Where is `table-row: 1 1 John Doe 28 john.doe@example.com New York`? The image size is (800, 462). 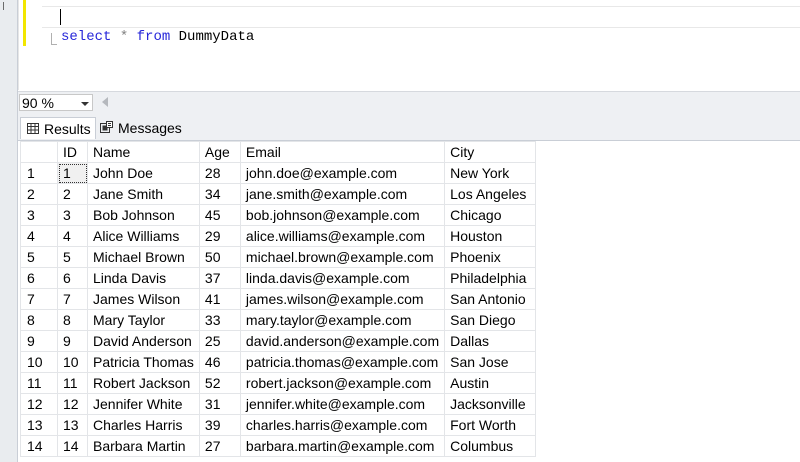
table-row: 1 1 John Doe 28 john.doe@example.com New York is located at coordinates (278, 173).